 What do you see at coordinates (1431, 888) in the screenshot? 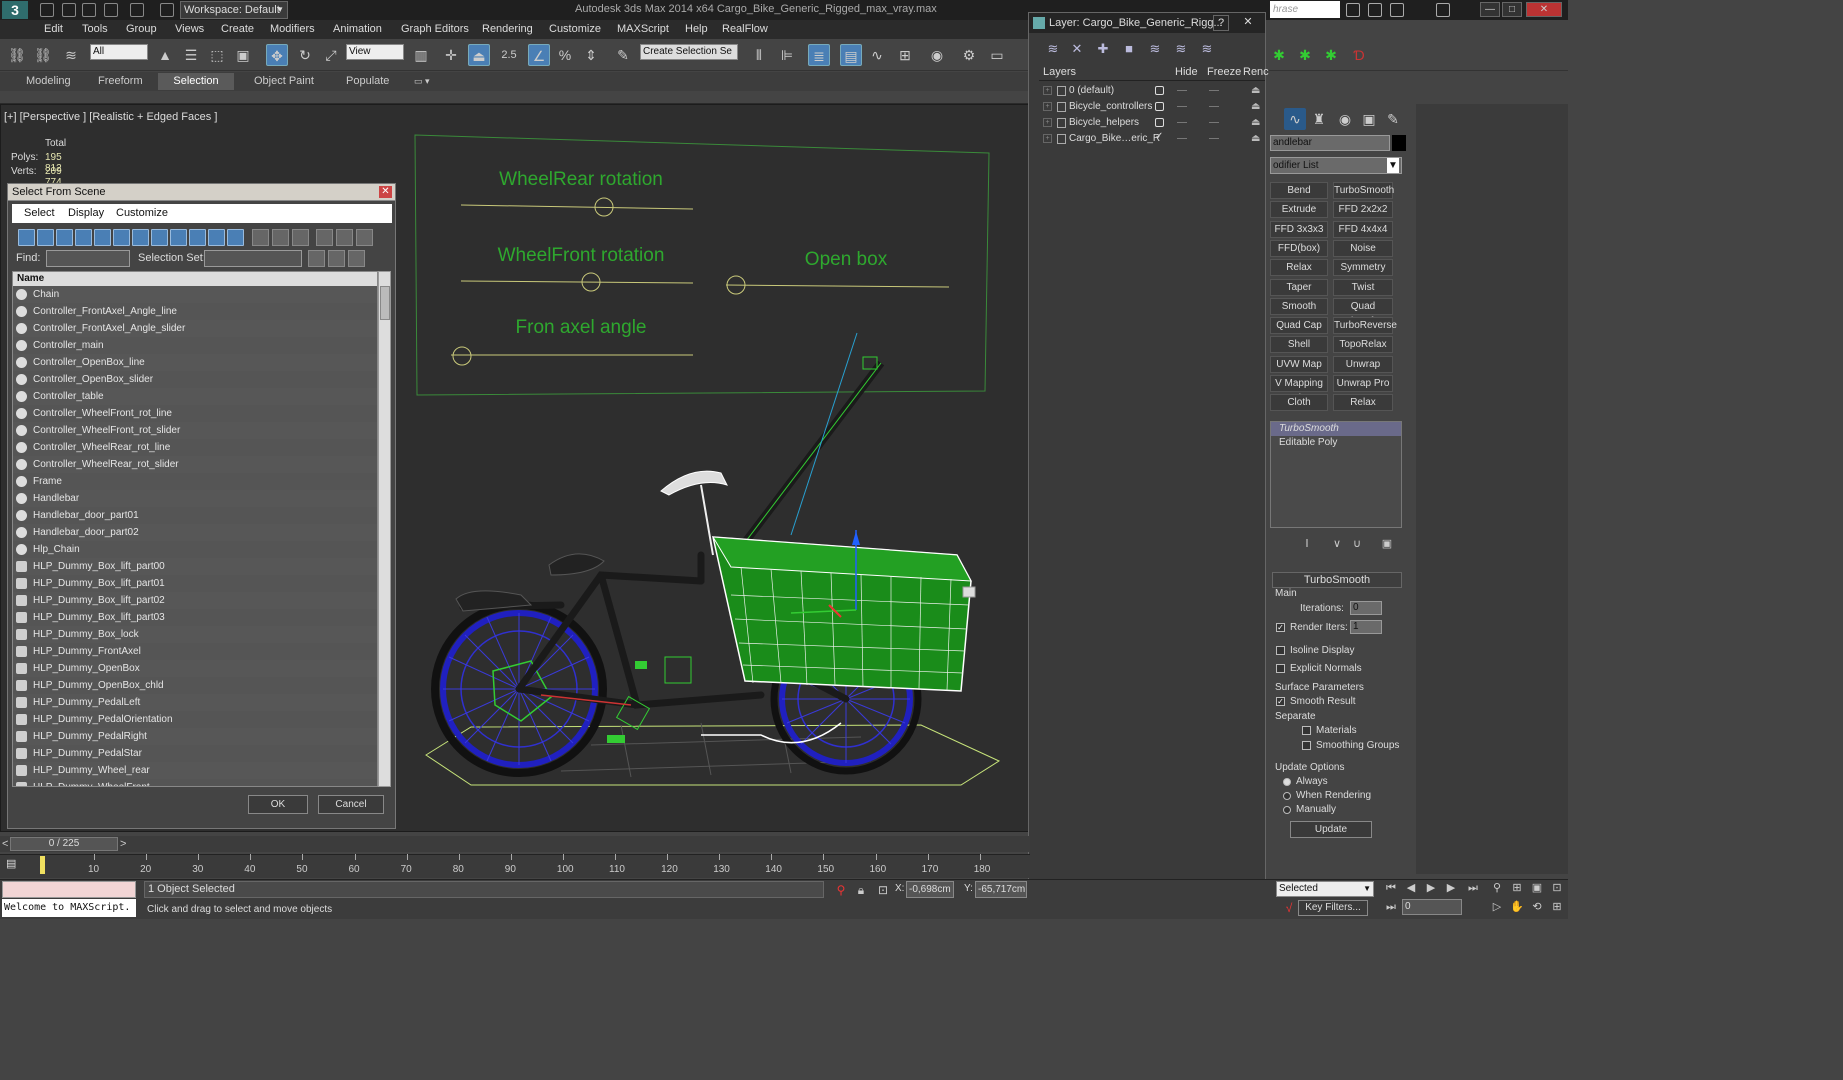
I see `play-icon: ▶` at bounding box center [1431, 888].